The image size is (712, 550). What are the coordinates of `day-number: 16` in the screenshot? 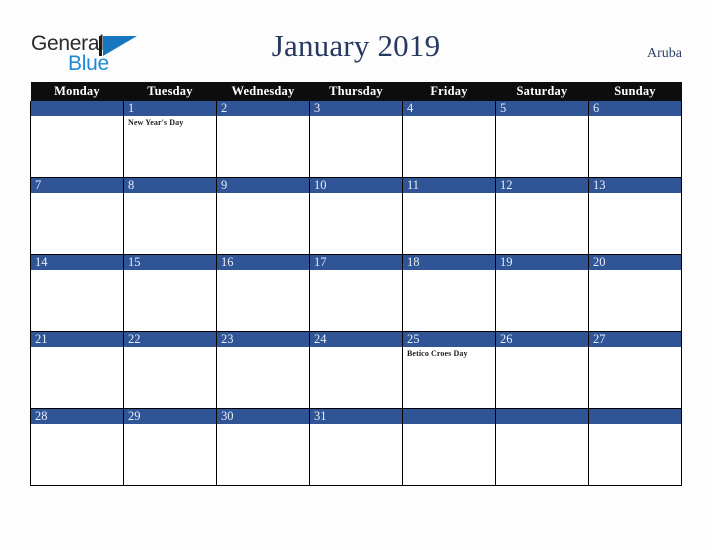 It's located at (263, 262).